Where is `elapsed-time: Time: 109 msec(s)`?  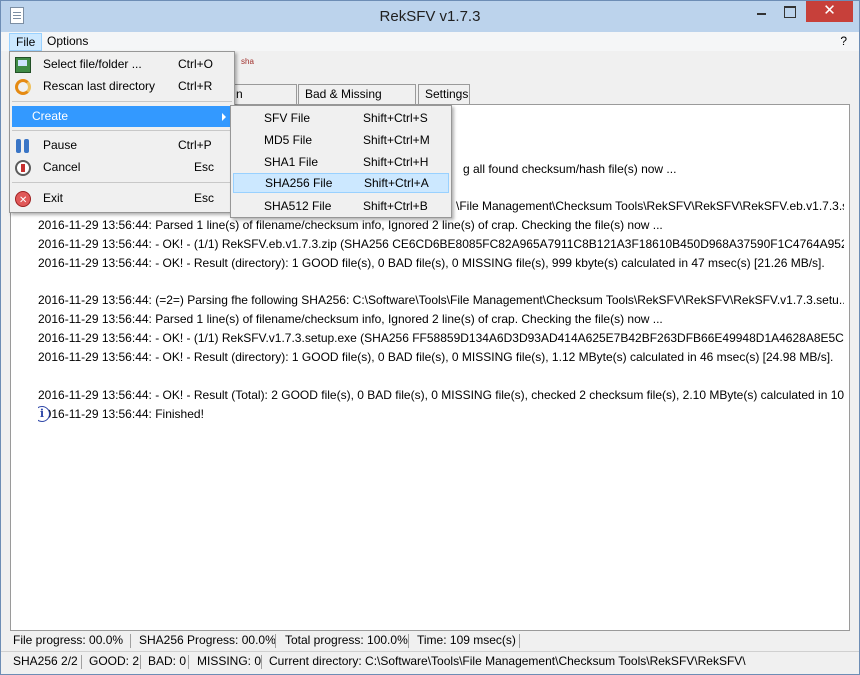
elapsed-time: Time: 109 msec(s) is located at coordinates (466, 640).